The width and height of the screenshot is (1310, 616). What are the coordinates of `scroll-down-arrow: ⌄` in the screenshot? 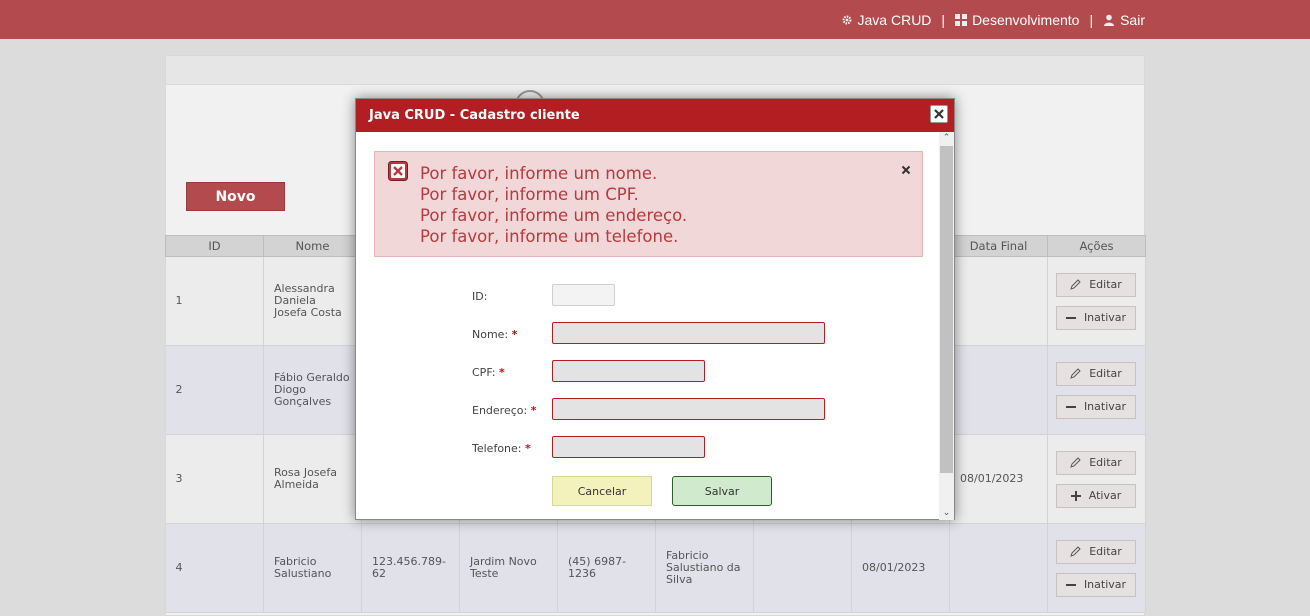 It's located at (946, 513).